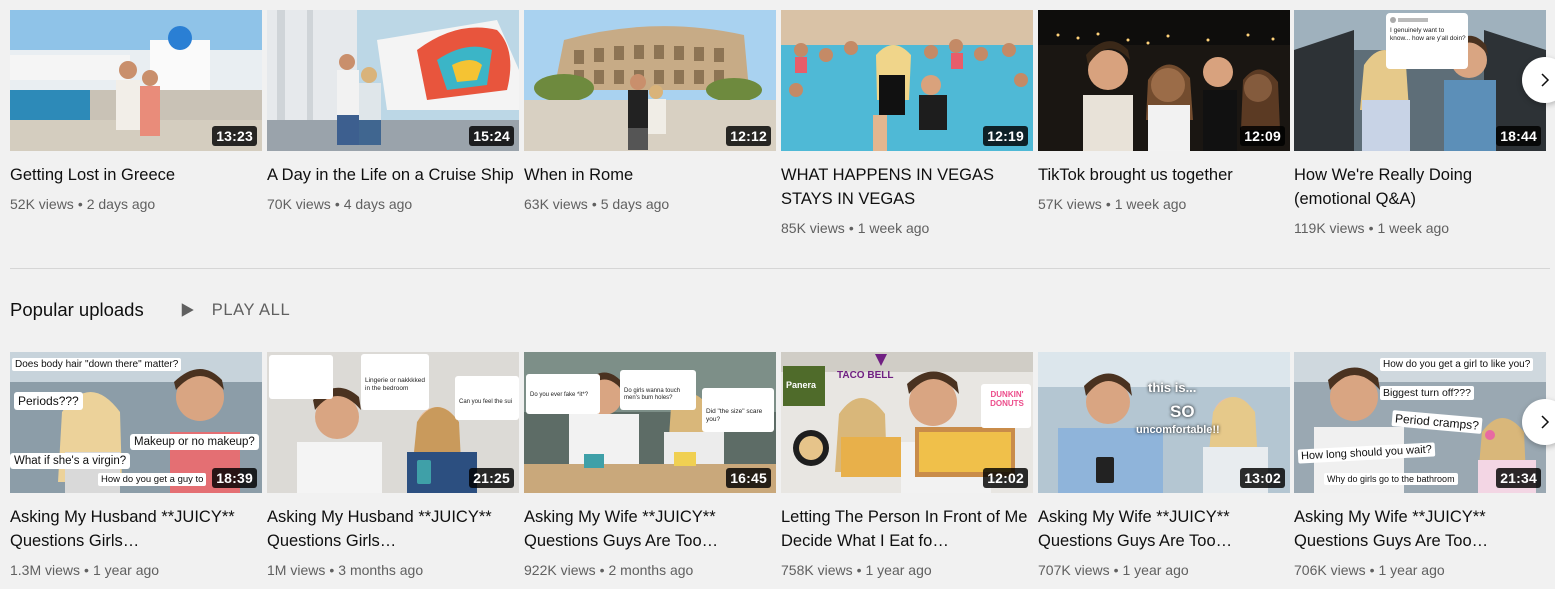  I want to click on section-title: Popular uploads, so click(77, 310).